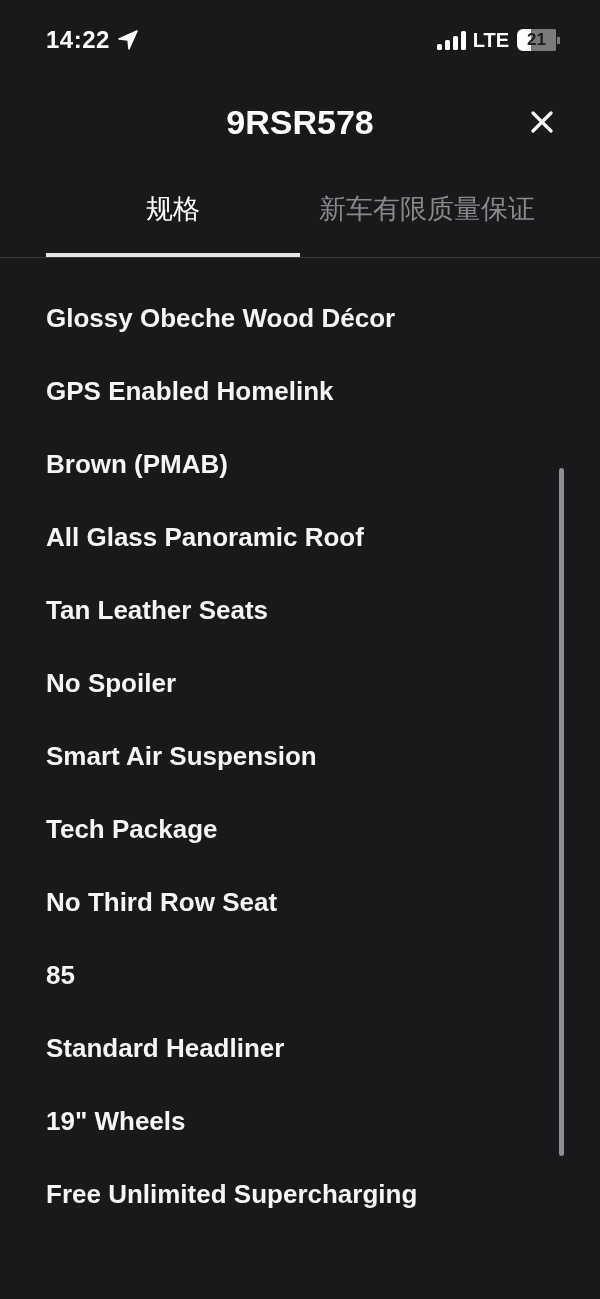  What do you see at coordinates (137, 464) in the screenshot?
I see `spec-item: Brown (PMAB)` at bounding box center [137, 464].